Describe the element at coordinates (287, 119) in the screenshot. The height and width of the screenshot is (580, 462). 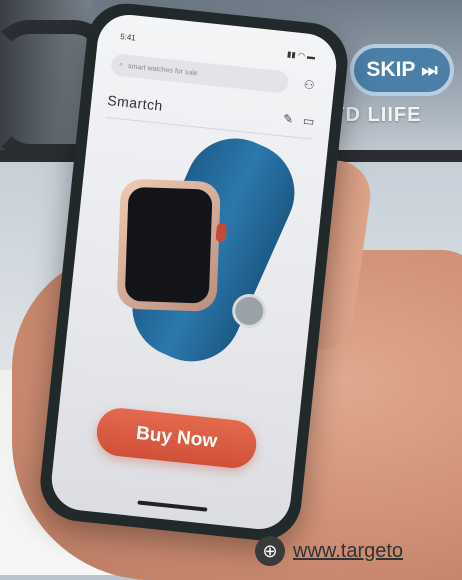
I see `edit-icon: ✎` at that location.